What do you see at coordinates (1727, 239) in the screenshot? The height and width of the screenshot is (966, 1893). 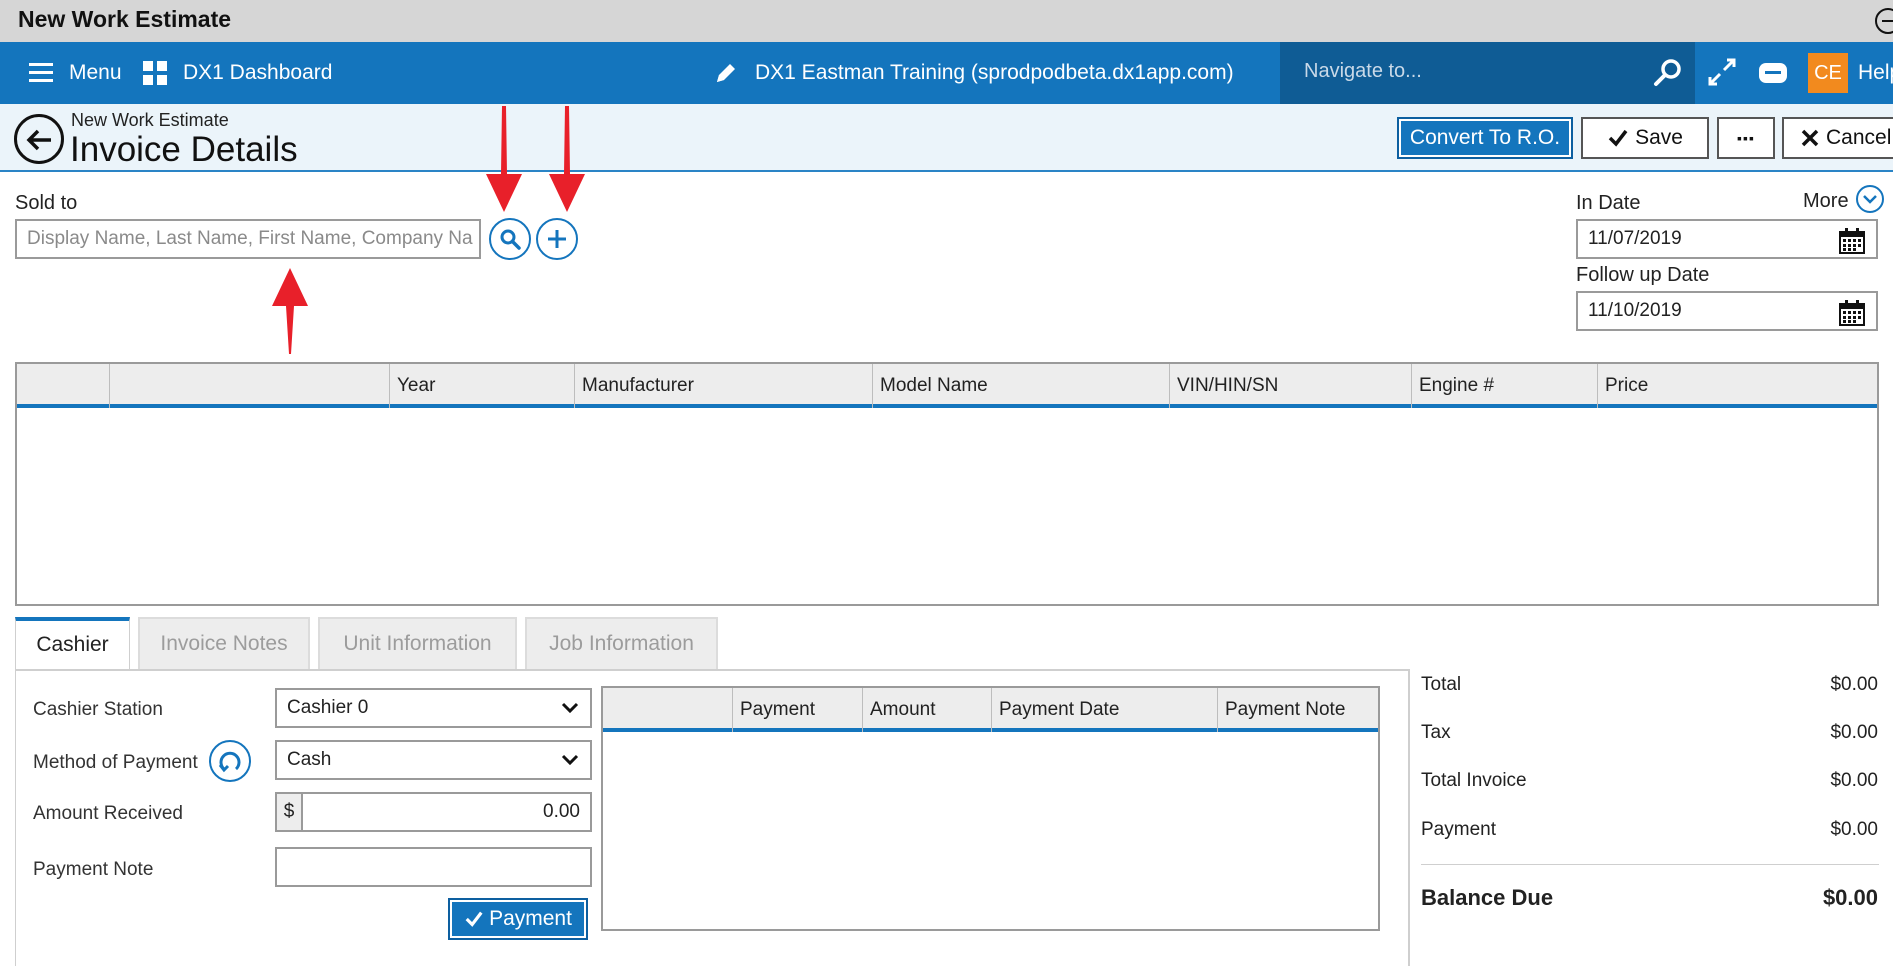 I see `in-date-input: 11/07/2019` at bounding box center [1727, 239].